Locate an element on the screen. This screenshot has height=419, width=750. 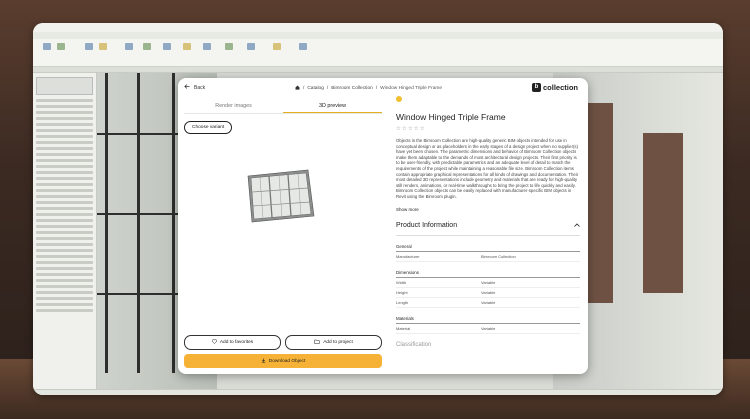
classification-header: Classification is located at coordinates (488, 345).